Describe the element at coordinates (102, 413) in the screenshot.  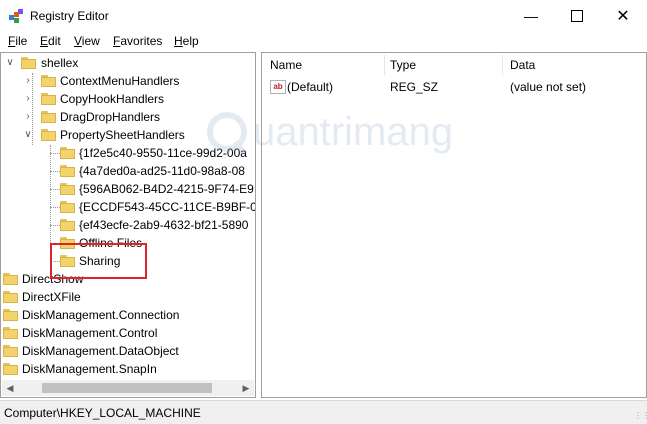
I see `status-path: Computer\HKEY_LOCAL_MACHINE` at that location.